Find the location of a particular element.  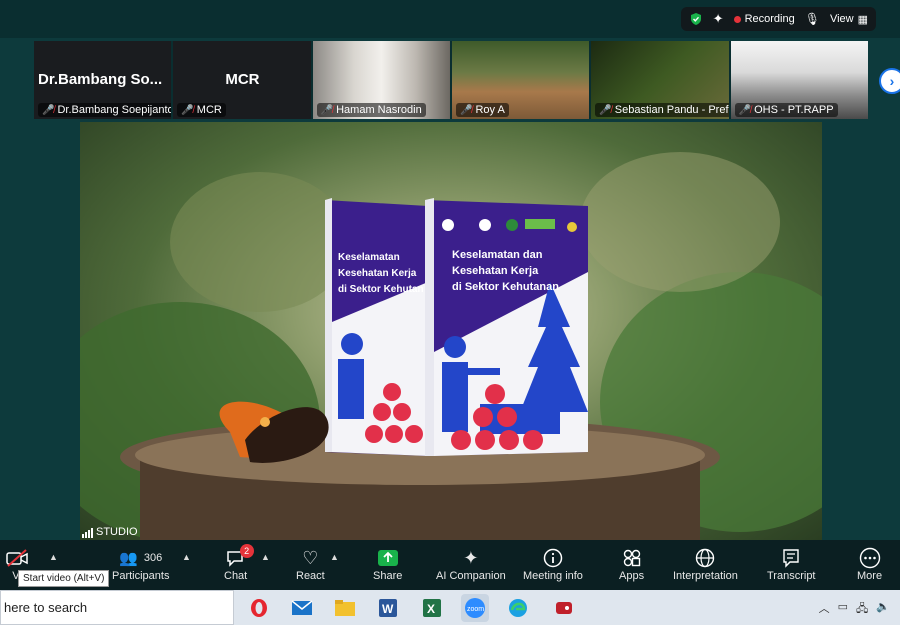

react-options-caret-icon: ▲ is located at coordinates (334, 557).